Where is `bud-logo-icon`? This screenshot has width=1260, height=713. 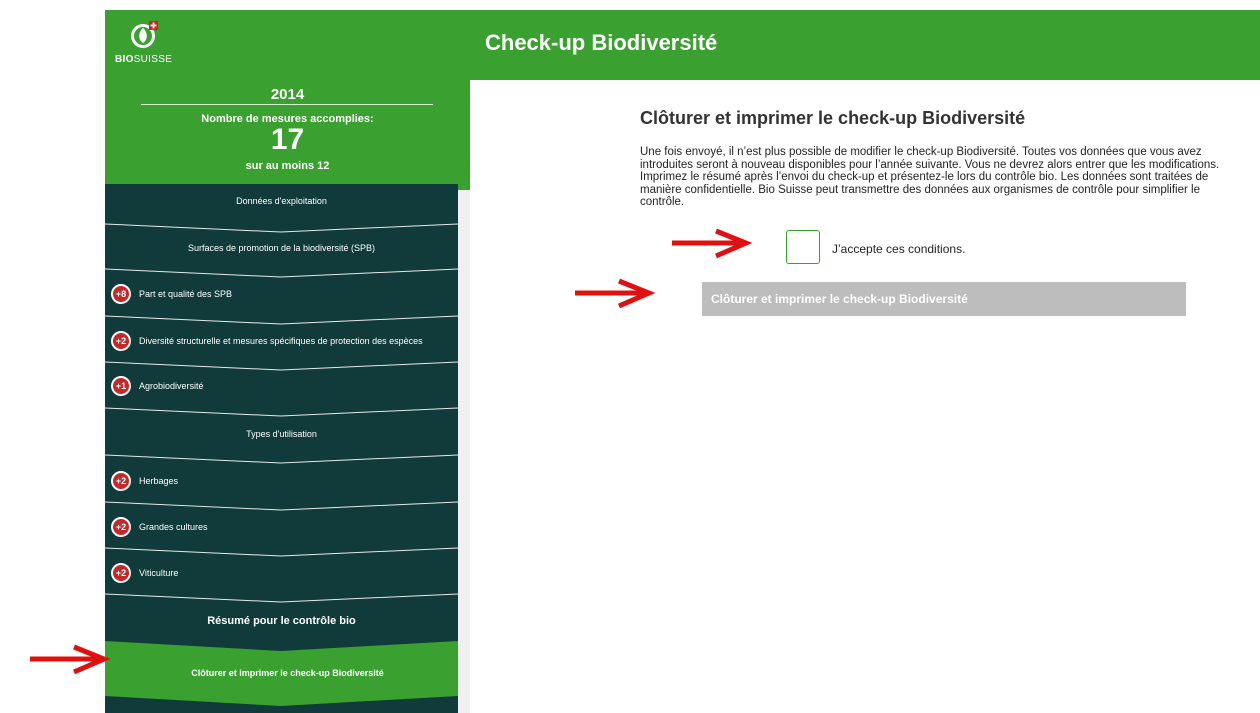 bud-logo-icon is located at coordinates (144, 34).